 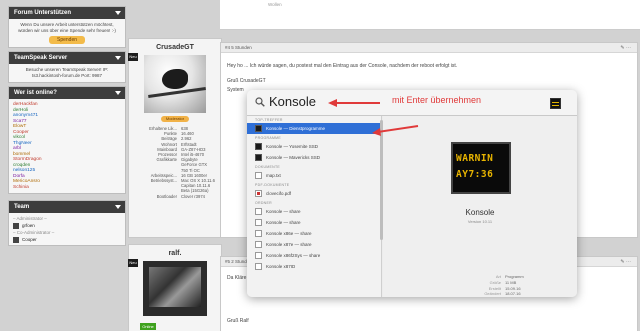 I want to click on support-forum-header: Forum Unterstützen, so click(x=67, y=13).